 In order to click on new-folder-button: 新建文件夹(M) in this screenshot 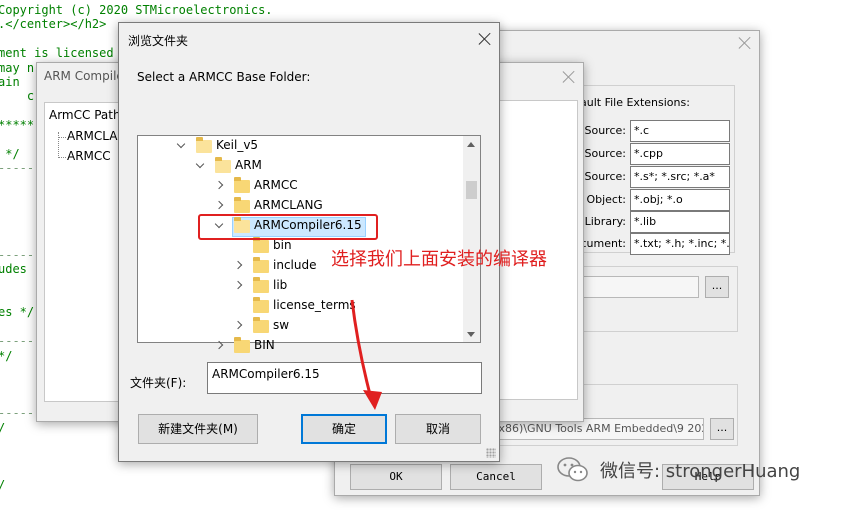, I will do `click(198, 429)`.